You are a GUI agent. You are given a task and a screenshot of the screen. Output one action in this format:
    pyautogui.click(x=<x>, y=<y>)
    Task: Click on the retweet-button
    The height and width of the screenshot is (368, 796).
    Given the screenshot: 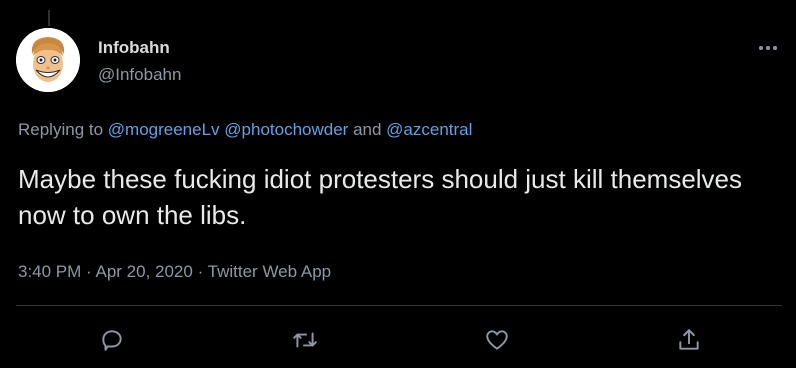 What is the action you would take?
    pyautogui.click(x=305, y=340)
    